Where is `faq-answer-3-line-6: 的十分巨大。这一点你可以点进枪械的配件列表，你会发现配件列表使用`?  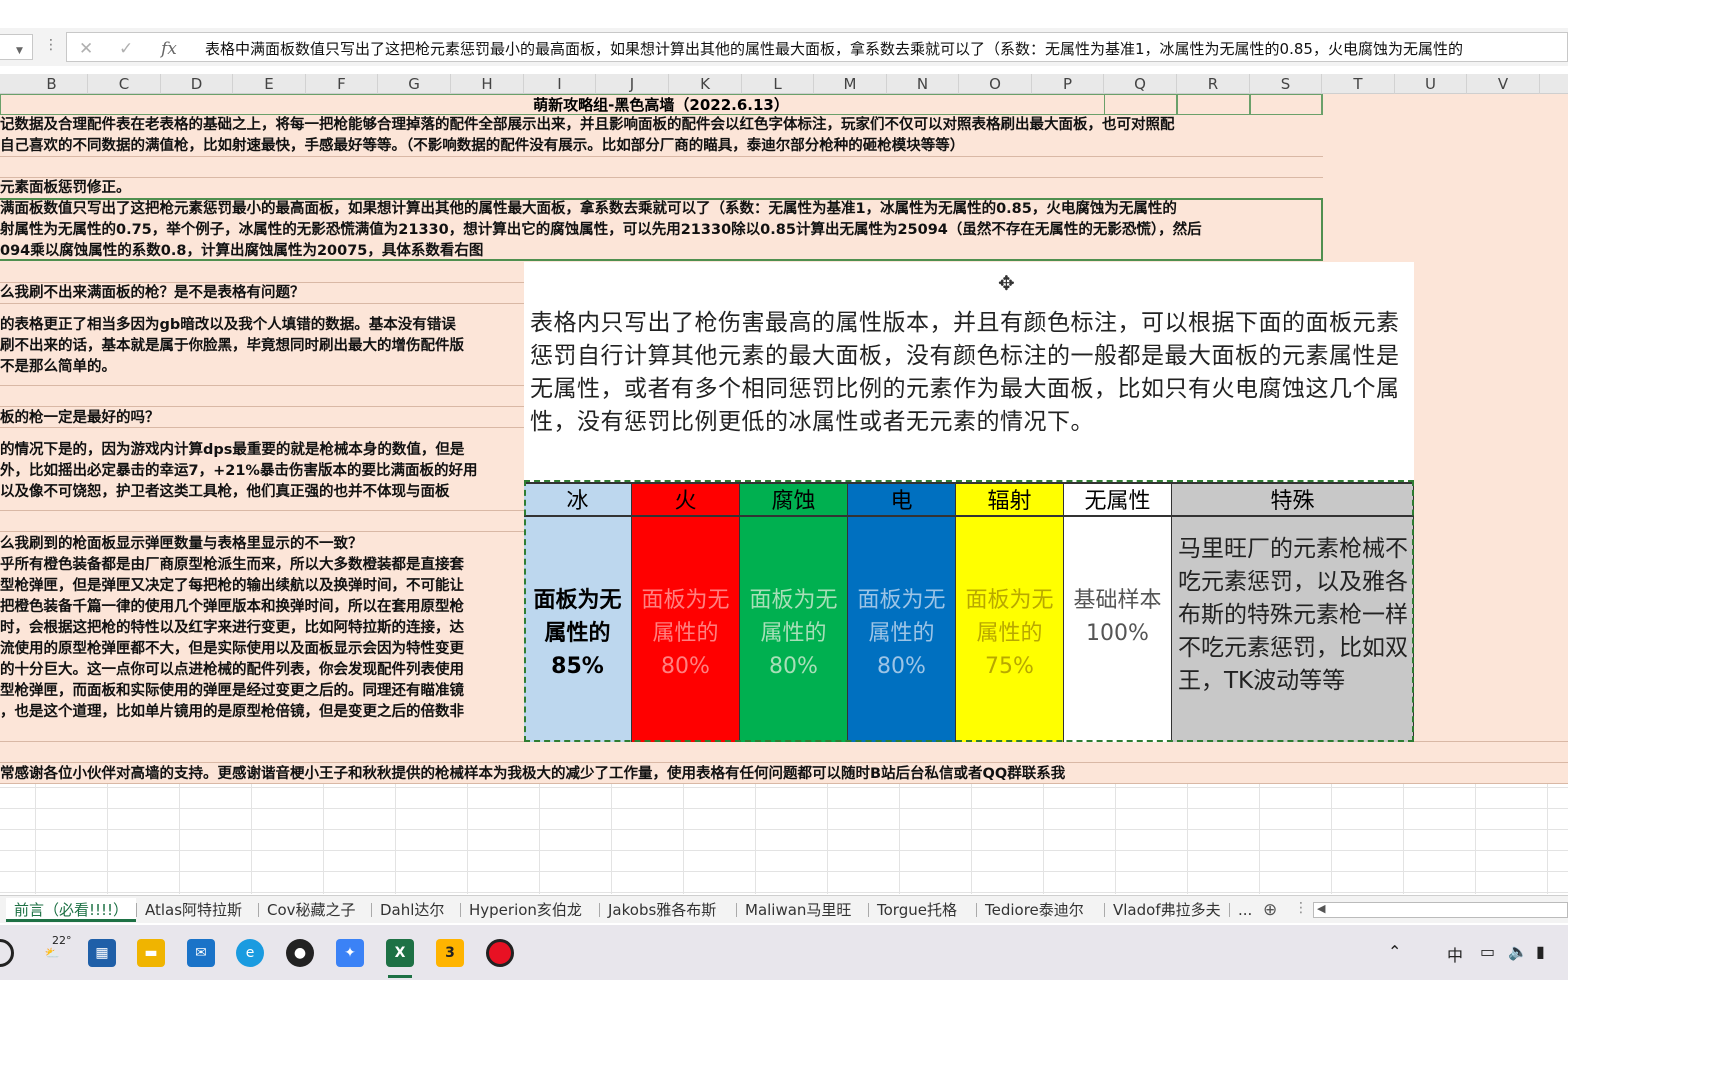
faq-answer-3-line-6: 的十分巨大。这一点你可以点进枪械的配件列表，你会发现配件列表使用 is located at coordinates (232, 670).